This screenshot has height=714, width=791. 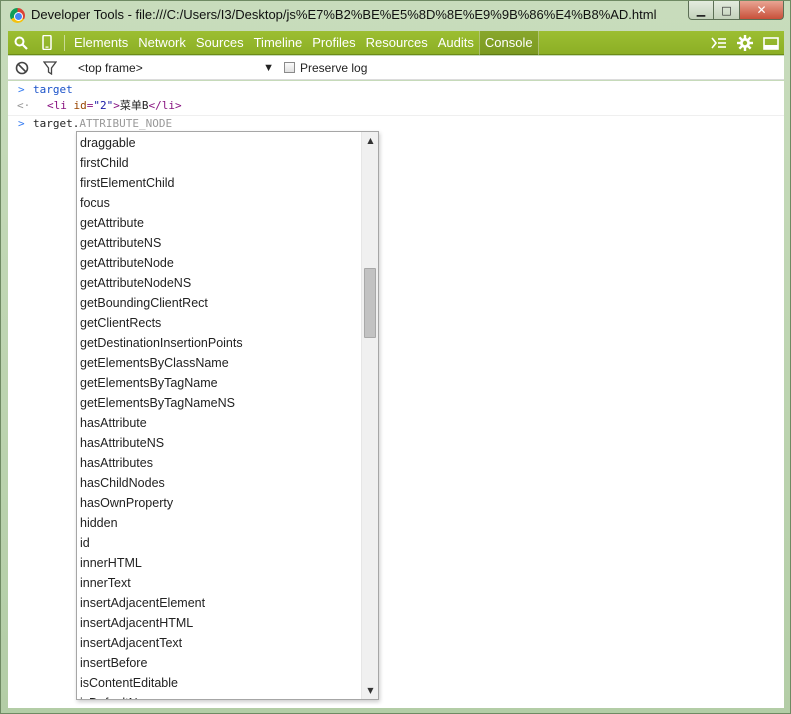 I want to click on autocomplete-ghost-text: ATTRIBUTE_NODE, so click(x=126, y=123).